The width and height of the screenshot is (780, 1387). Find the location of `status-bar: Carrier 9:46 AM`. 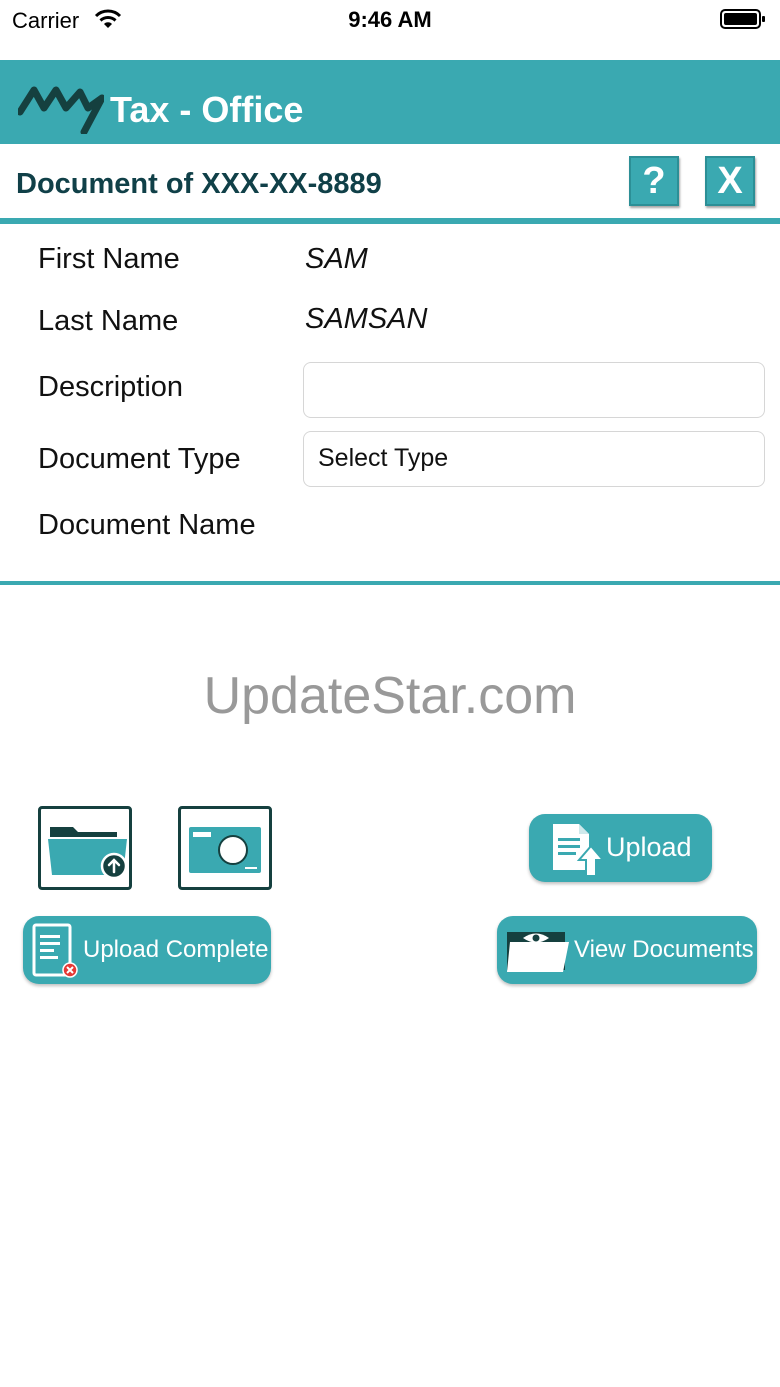

status-bar: Carrier 9:46 AM is located at coordinates (390, 20).